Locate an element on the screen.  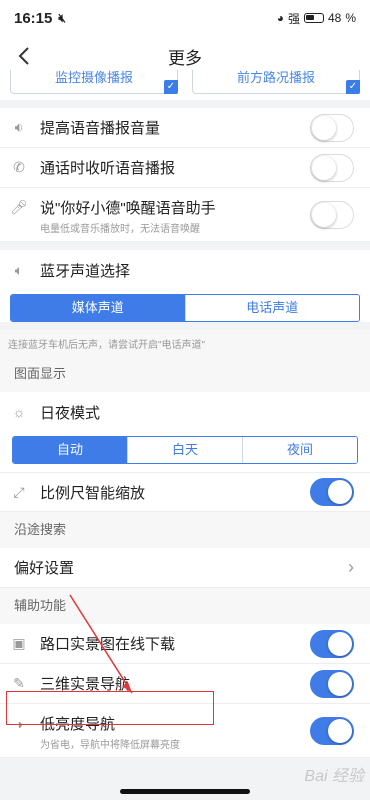
auto-mode-option: 自动 is located at coordinates (70, 450).